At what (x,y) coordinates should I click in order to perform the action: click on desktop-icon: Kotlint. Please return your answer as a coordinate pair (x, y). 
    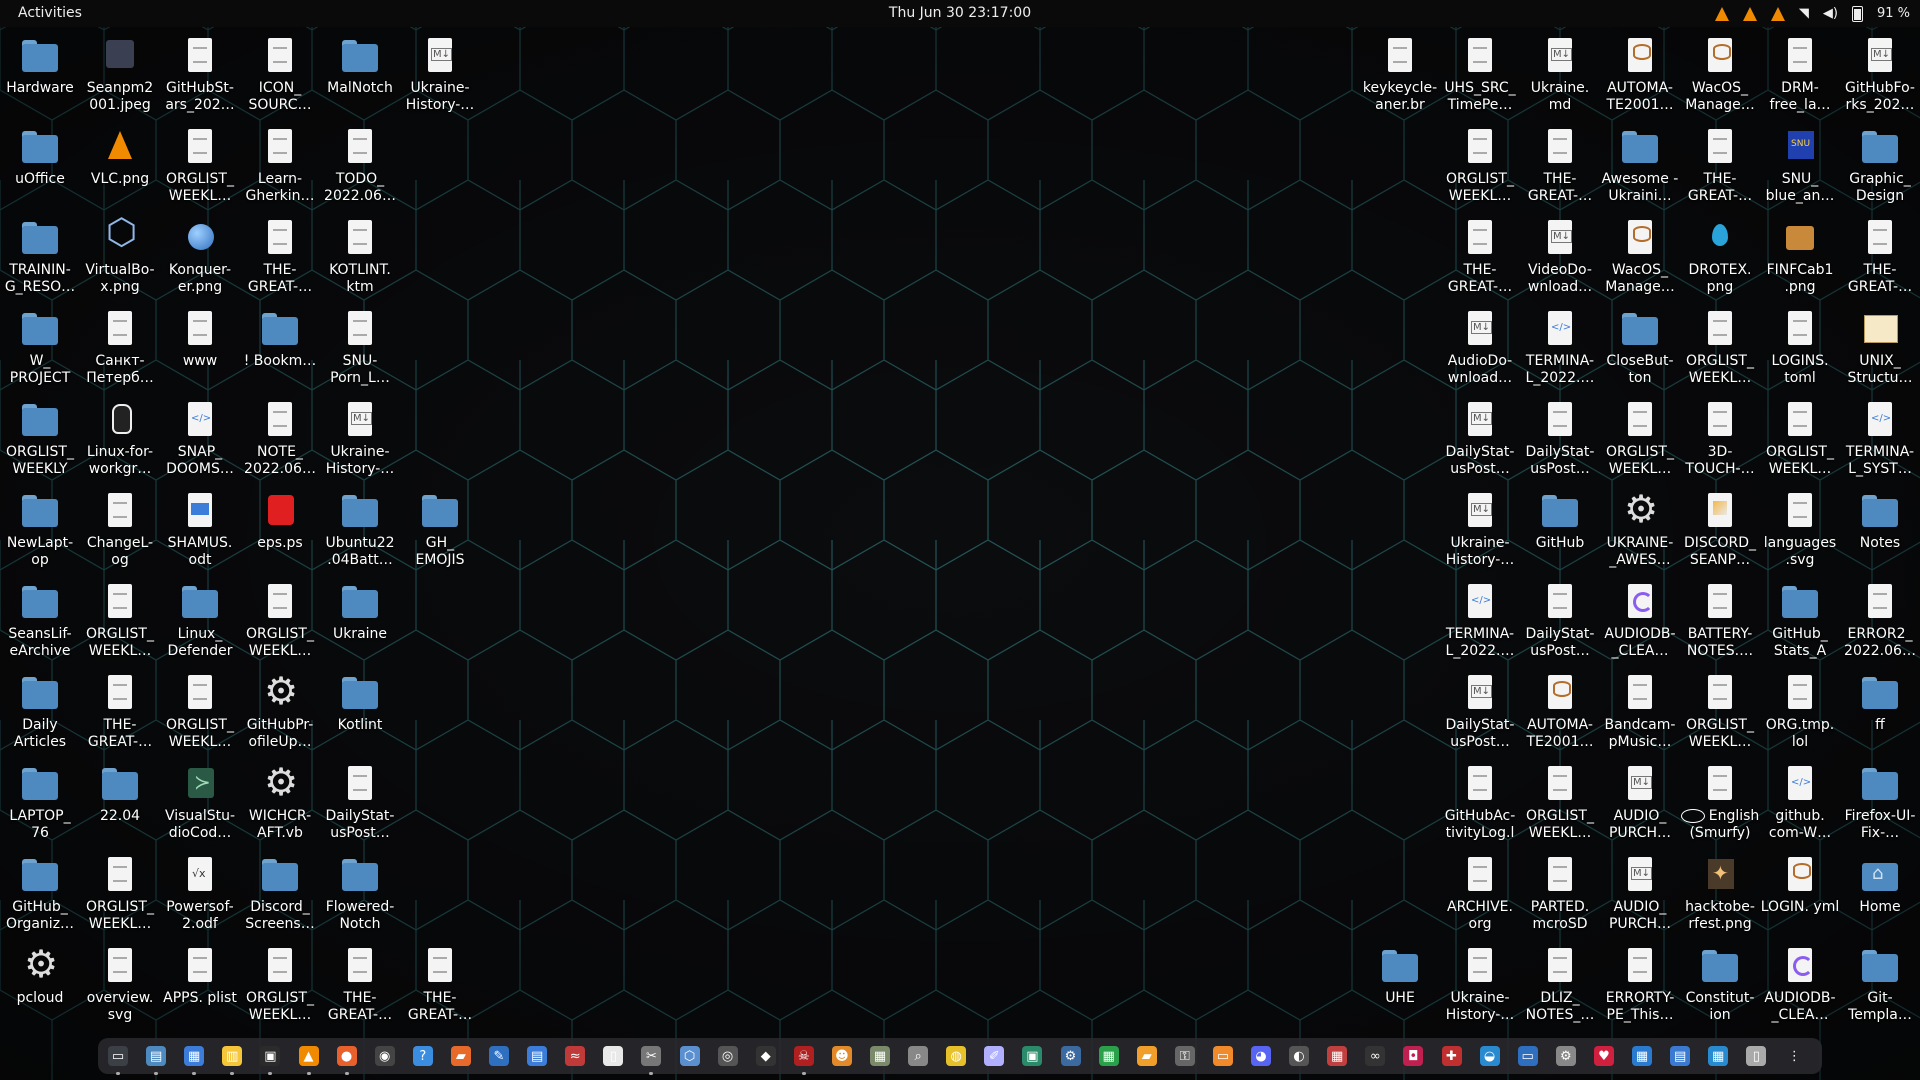
    Looking at the image, I should click on (360, 713).